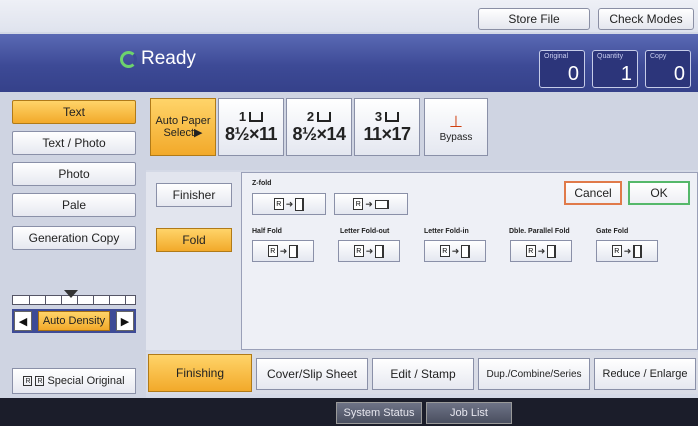 The image size is (698, 426). Describe the element at coordinates (168, 58) in the screenshot. I see `ready-text: Ready` at that location.